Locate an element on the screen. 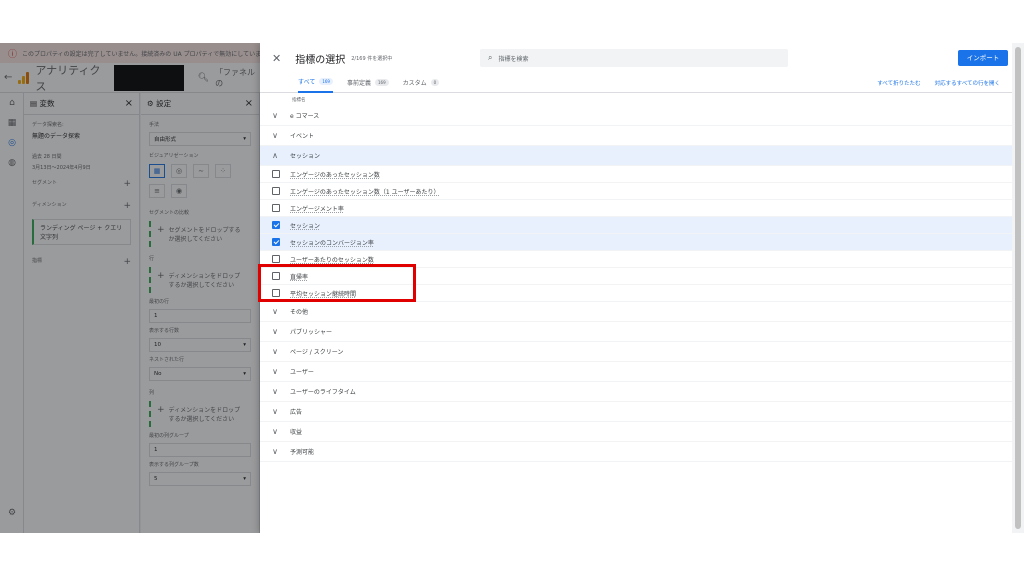 The height and width of the screenshot is (576, 1024). category-row: ∨ 収益 is located at coordinates (636, 432).